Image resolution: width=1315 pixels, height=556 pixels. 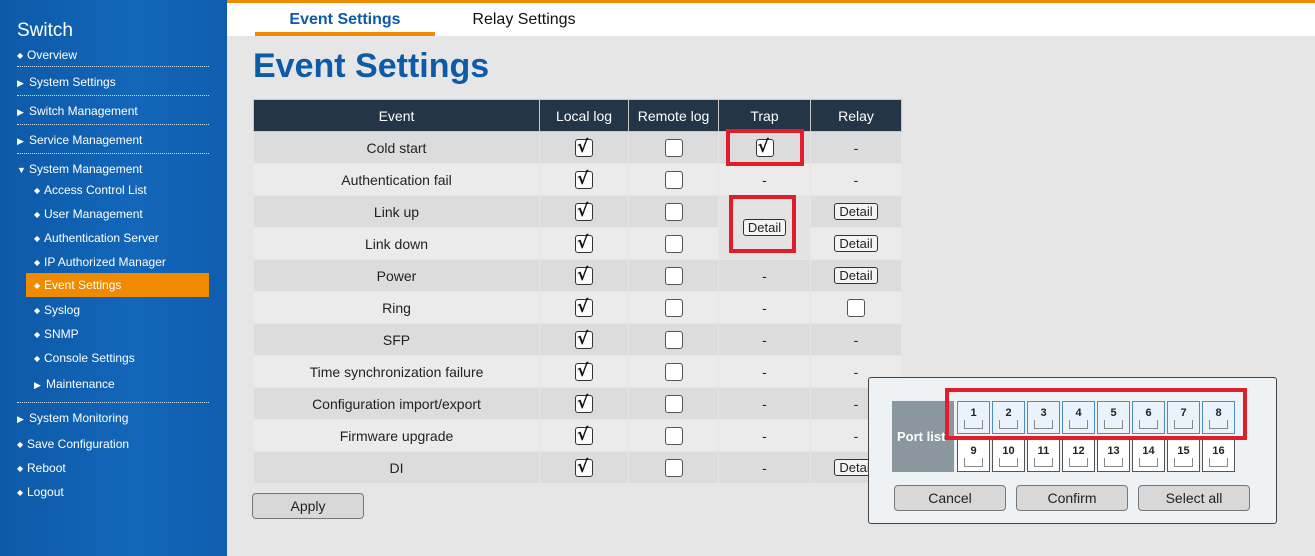 What do you see at coordinates (41, 468) in the screenshot?
I see `sidebar-item-reboot: ◆ Reboot` at bounding box center [41, 468].